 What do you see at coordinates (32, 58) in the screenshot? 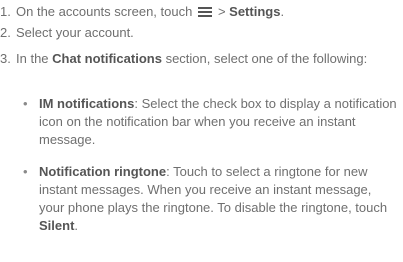
I see `step-text-before: In the` at bounding box center [32, 58].